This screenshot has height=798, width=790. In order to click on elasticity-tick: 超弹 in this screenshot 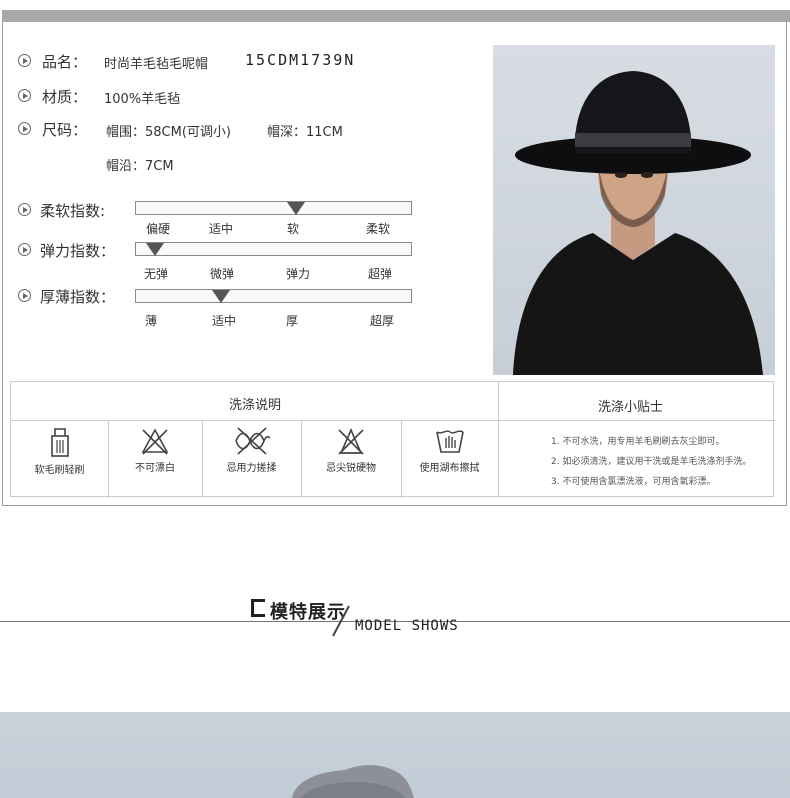, I will do `click(380, 274)`.